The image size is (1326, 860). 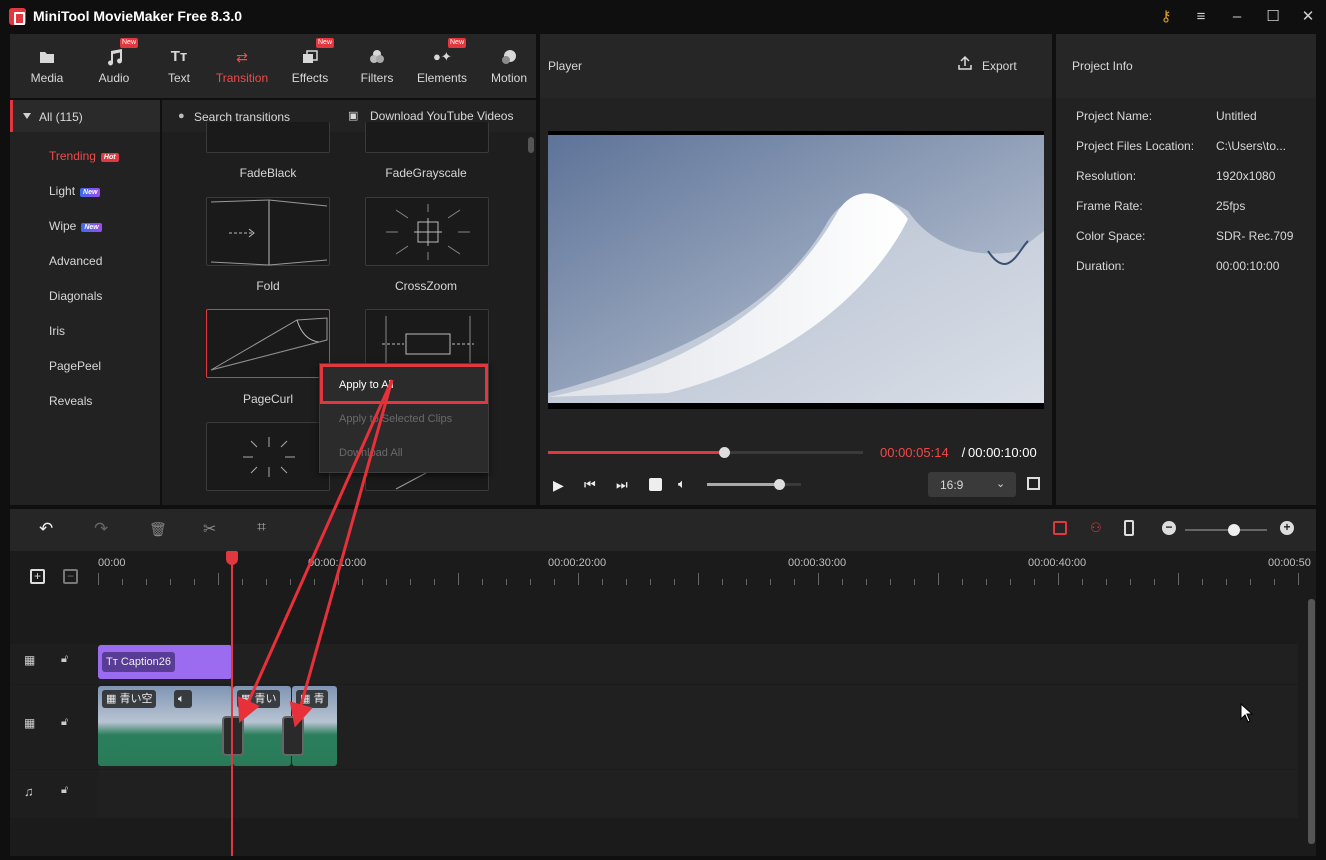 I want to click on remove-track-icon: −, so click(x=70, y=576).